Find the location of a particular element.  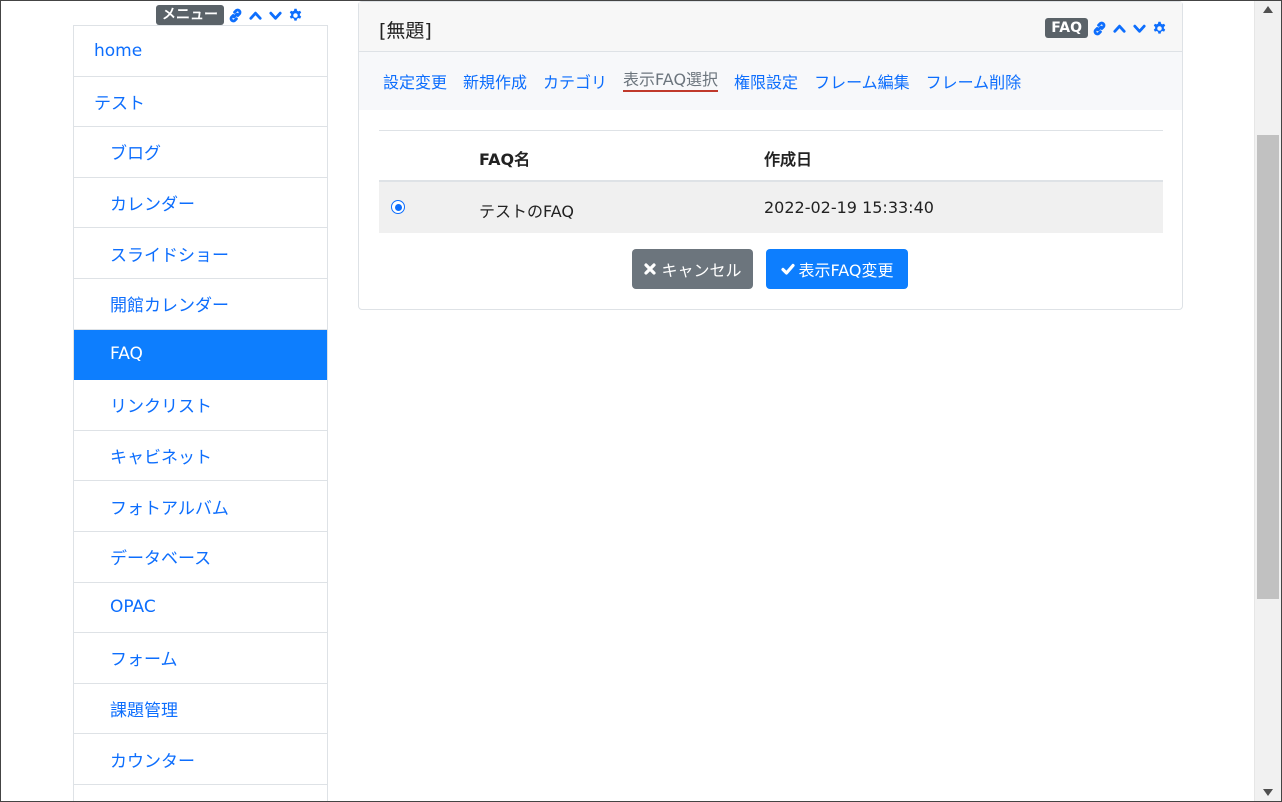

sidebar-item-photoalbum: フォトアルバム is located at coordinates (200, 506).